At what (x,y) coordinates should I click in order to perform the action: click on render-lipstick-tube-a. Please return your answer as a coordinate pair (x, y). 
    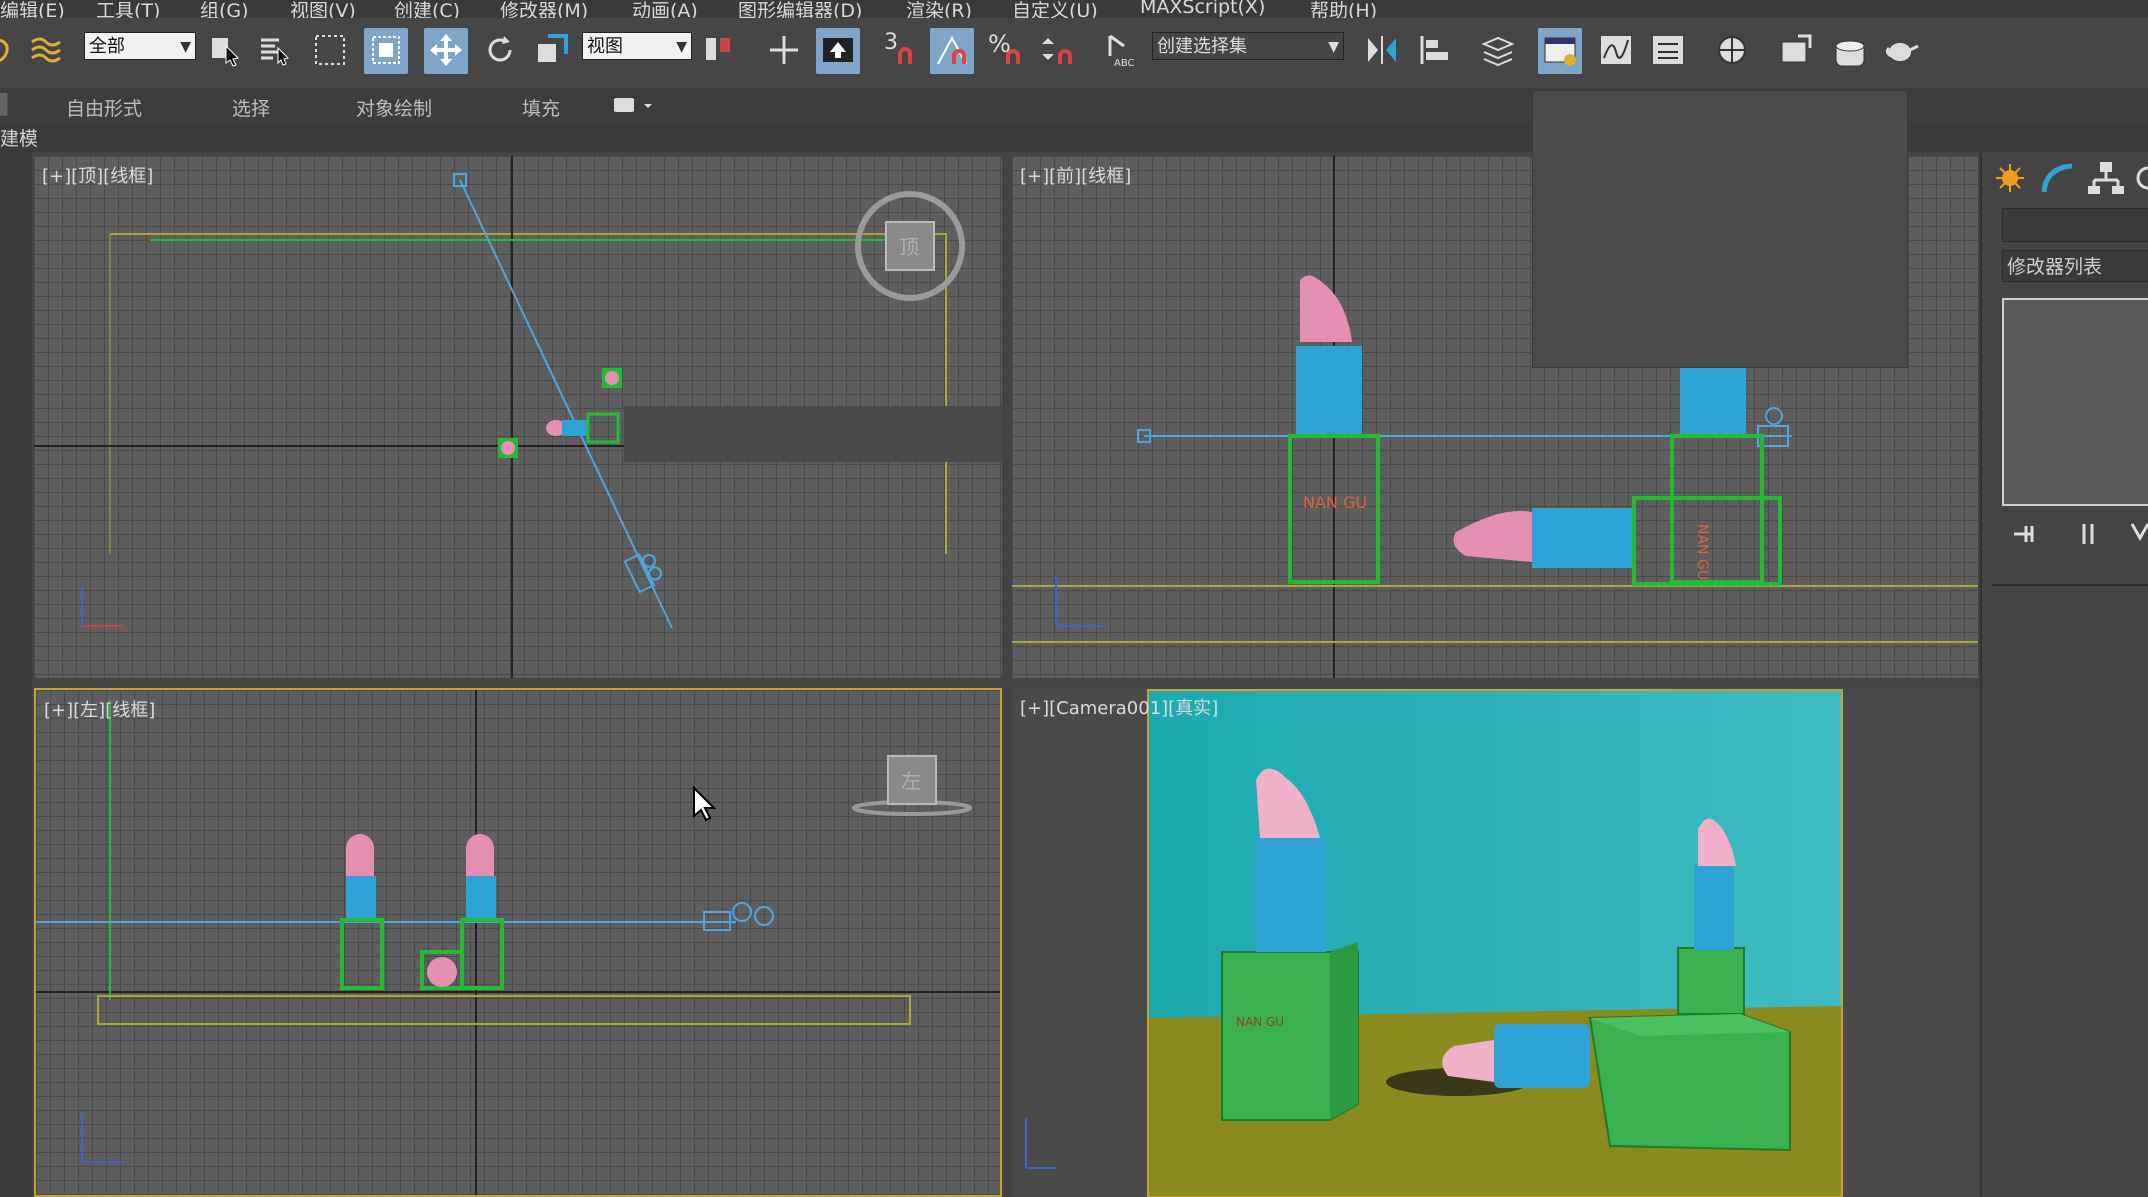
    Looking at the image, I should click on (1291, 895).